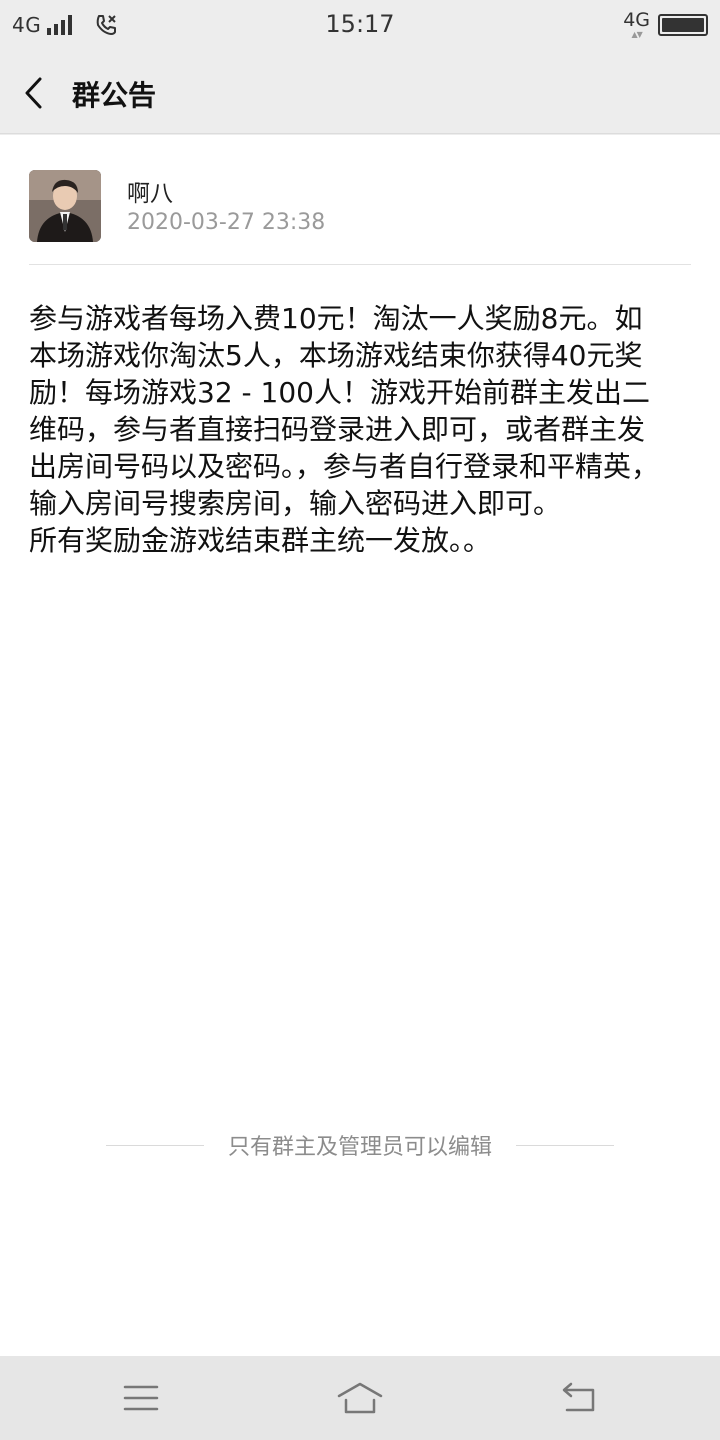  I want to click on network-indicator: 4G ▲▼, so click(636, 25).